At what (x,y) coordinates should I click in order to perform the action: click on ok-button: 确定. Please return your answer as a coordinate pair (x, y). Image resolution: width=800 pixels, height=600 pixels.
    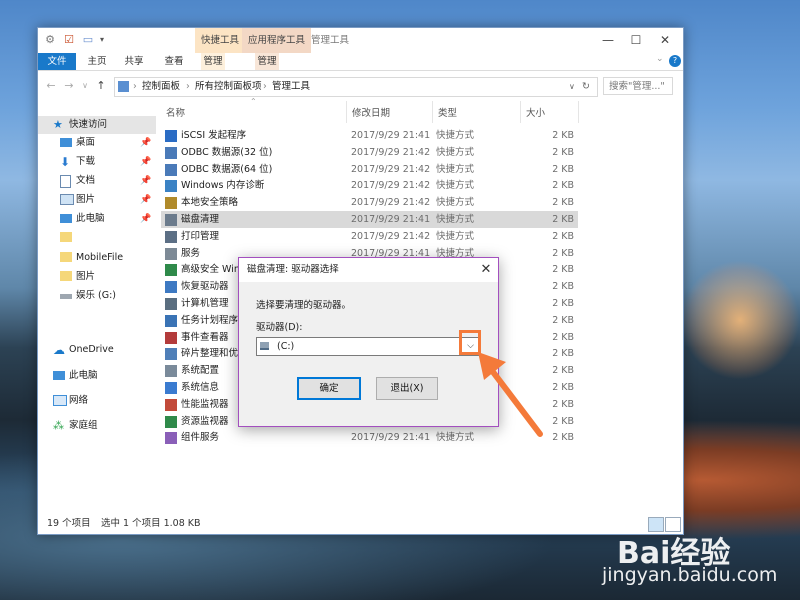
    Looking at the image, I should click on (329, 388).